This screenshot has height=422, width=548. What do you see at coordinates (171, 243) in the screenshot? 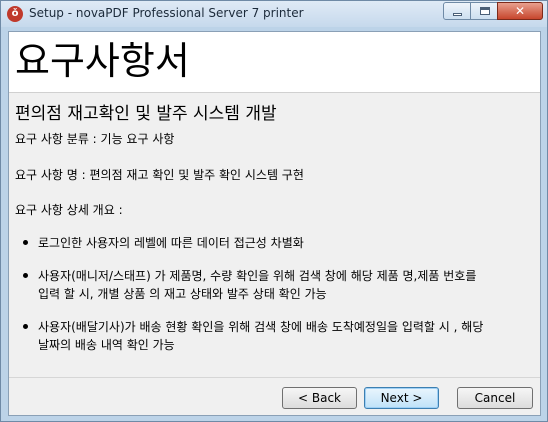
I see `bullet-text-line1: 로그인한 사용자의 레벨에 따른 데이터 접근성 차별화` at bounding box center [171, 243].